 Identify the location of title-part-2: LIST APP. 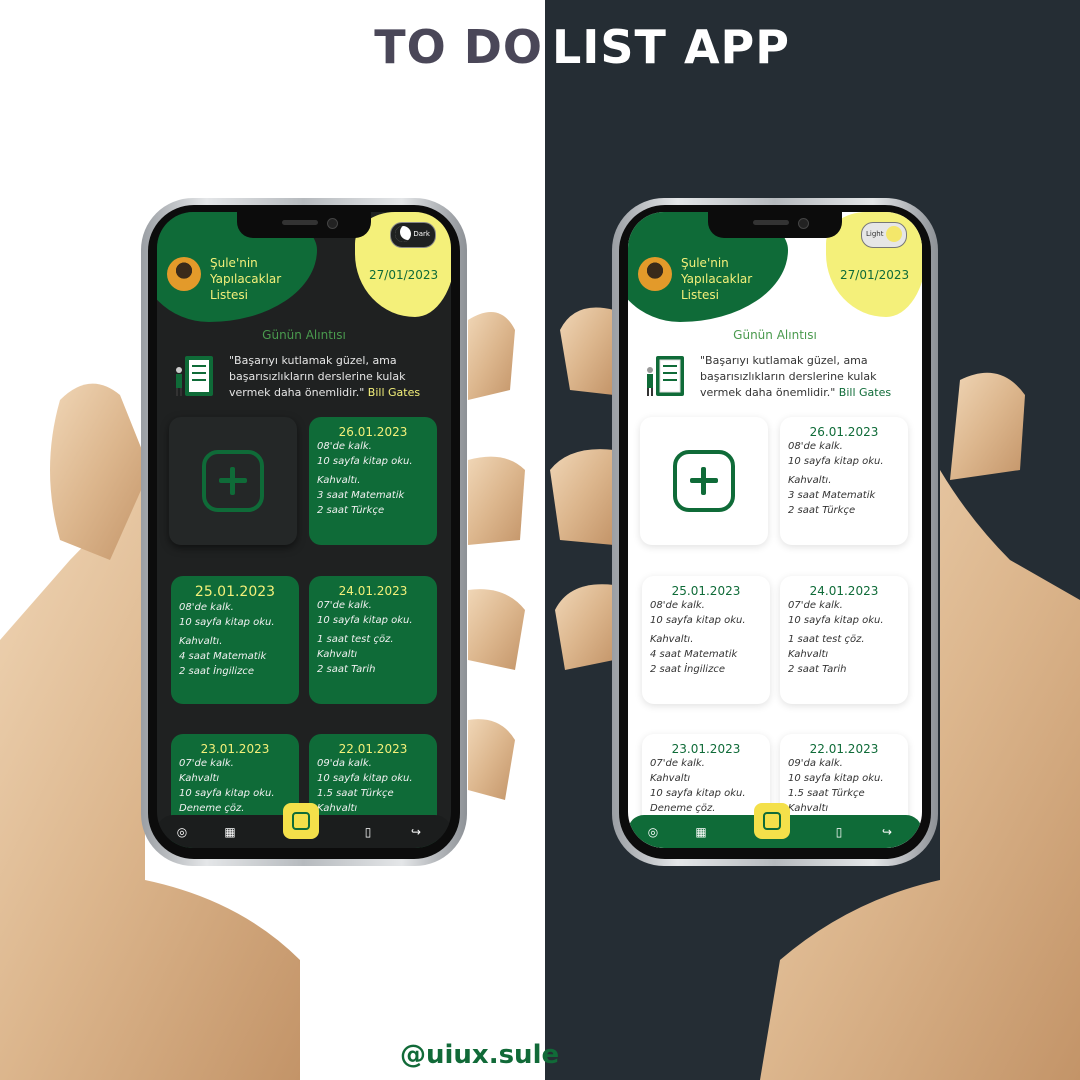
(671, 47).